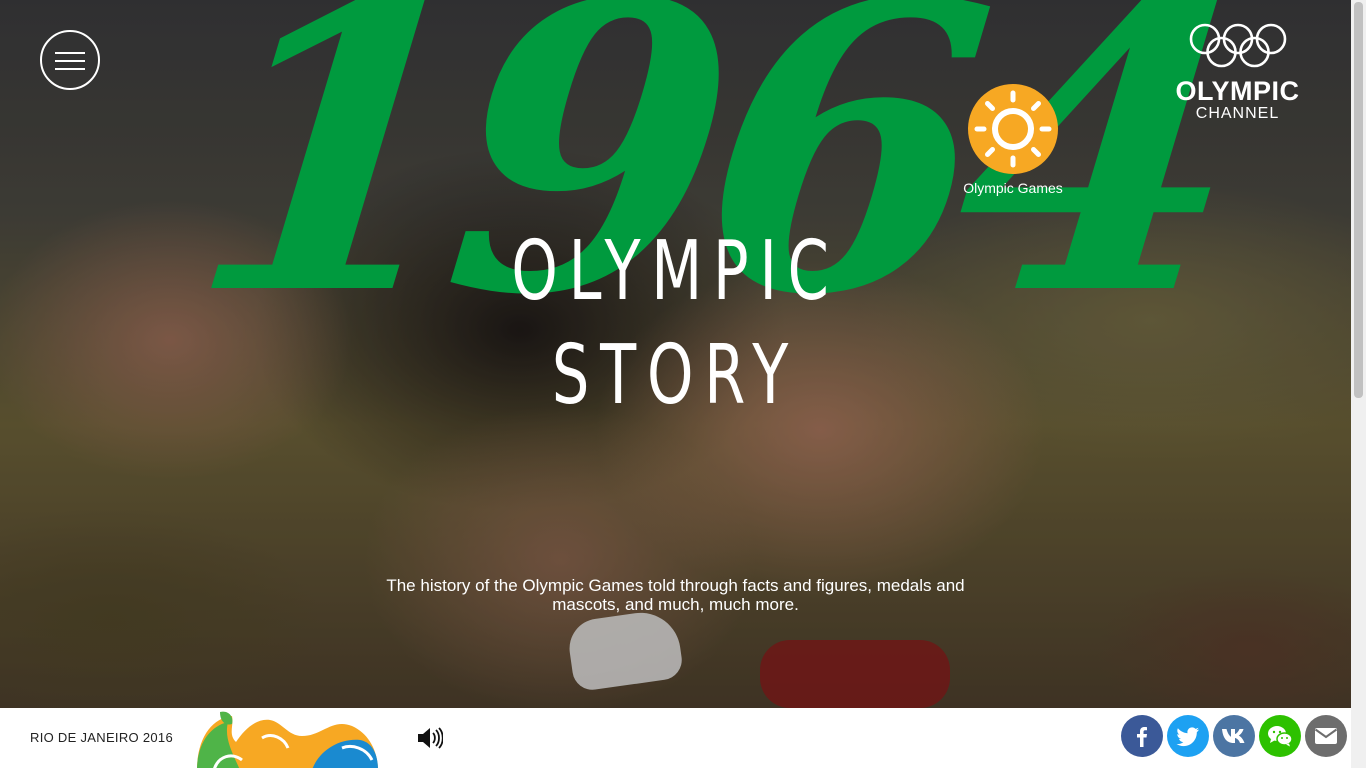 The width and height of the screenshot is (1366, 768). Describe the element at coordinates (287, 739) in the screenshot. I see `rio-2016-emblem` at that location.